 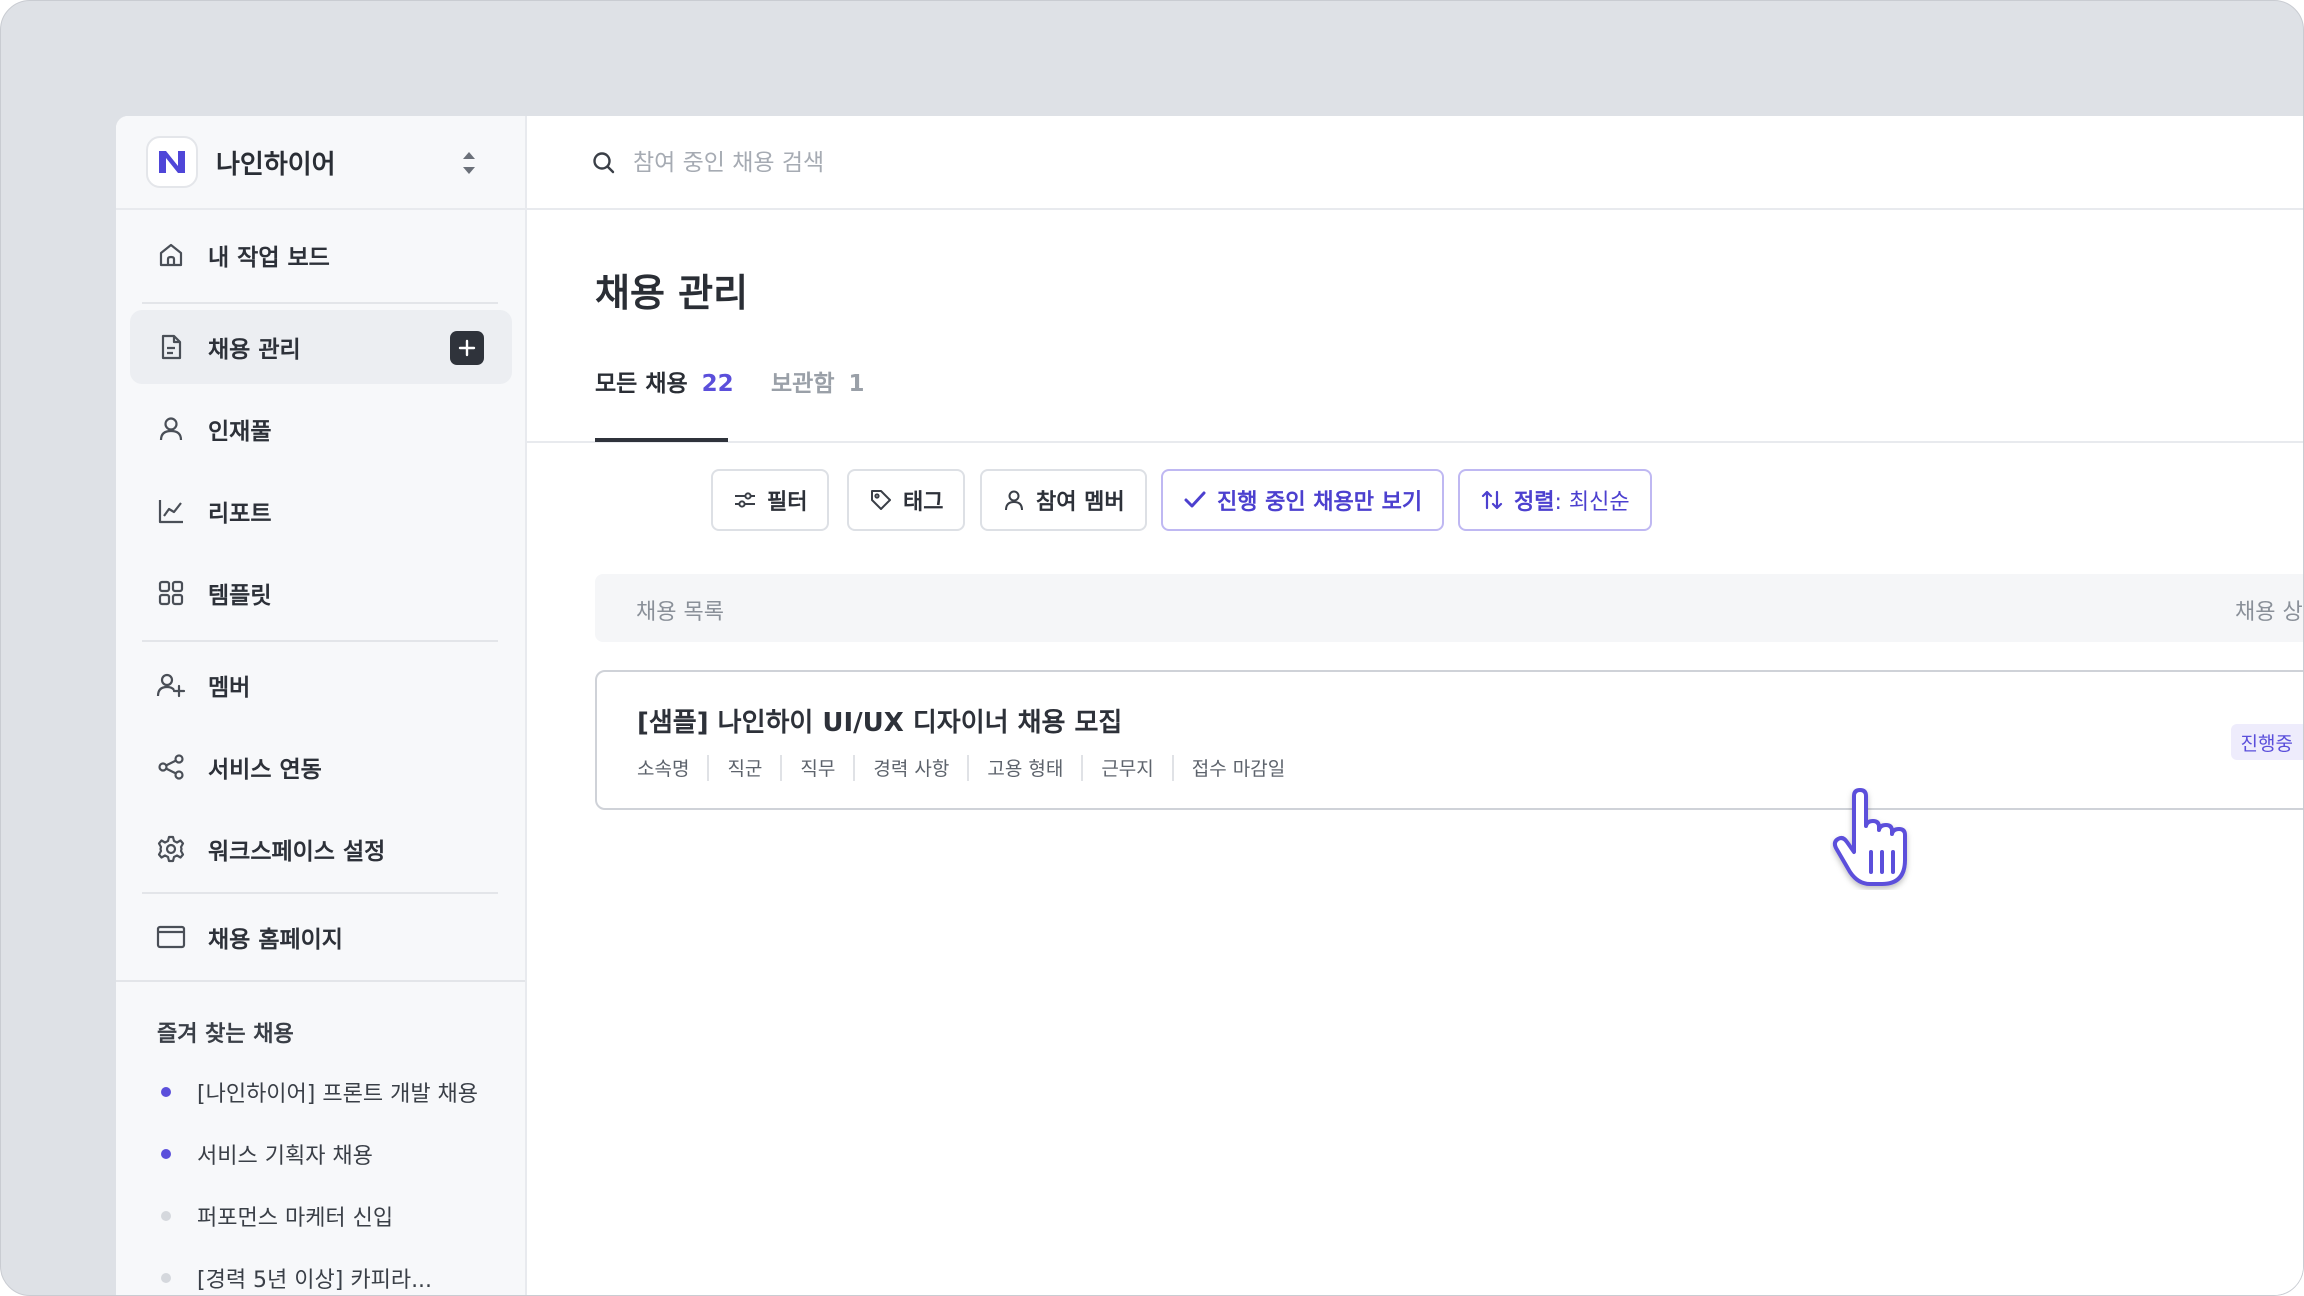 What do you see at coordinates (787, 502) in the screenshot?
I see `filter-label: 필터` at bounding box center [787, 502].